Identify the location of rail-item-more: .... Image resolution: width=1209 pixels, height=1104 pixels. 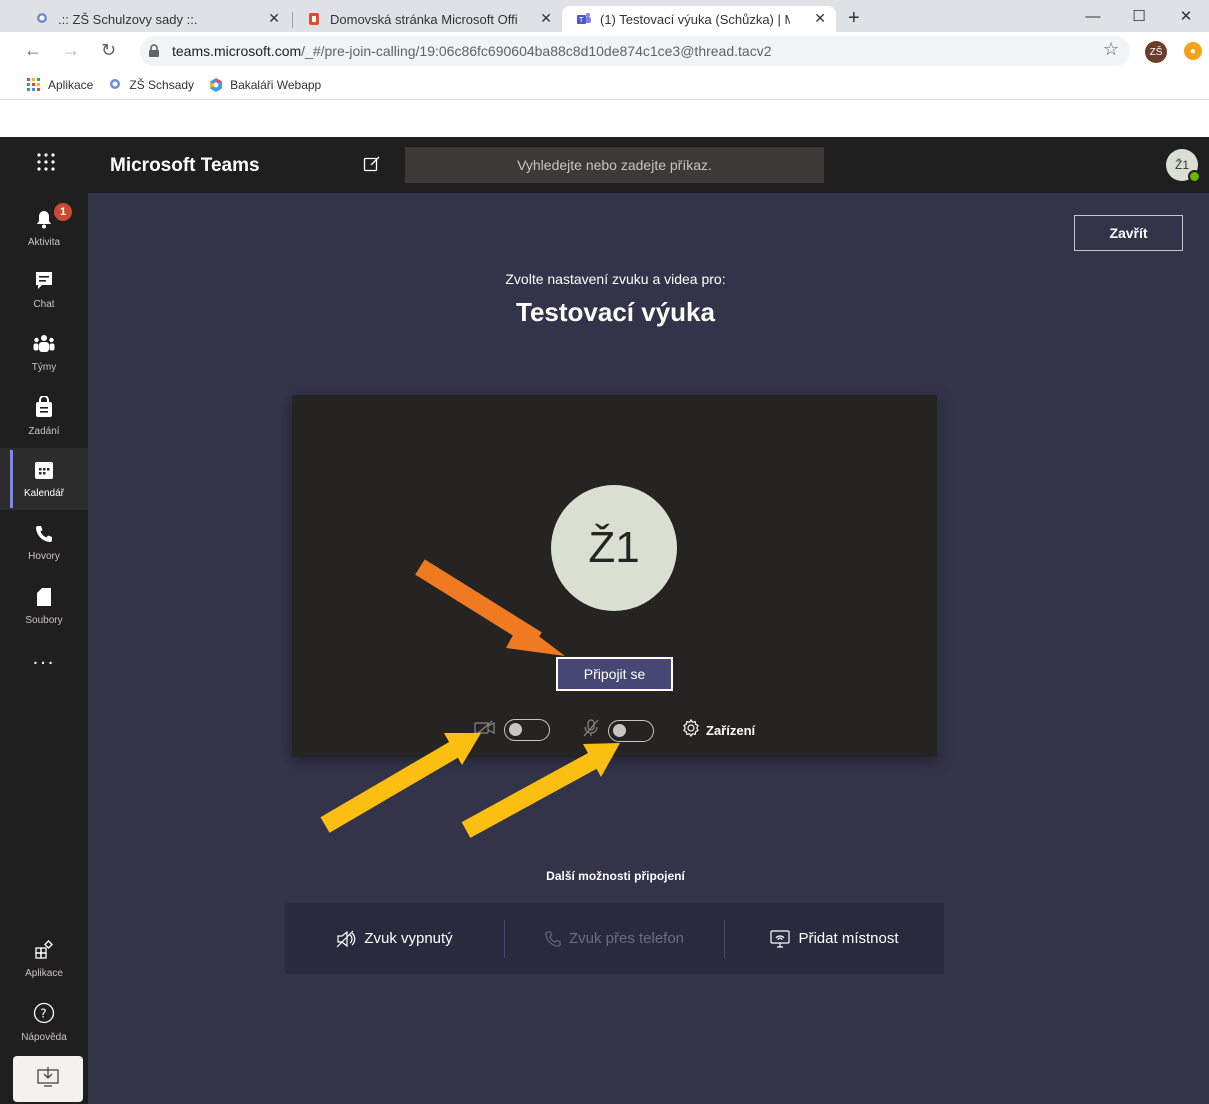
(44, 658).